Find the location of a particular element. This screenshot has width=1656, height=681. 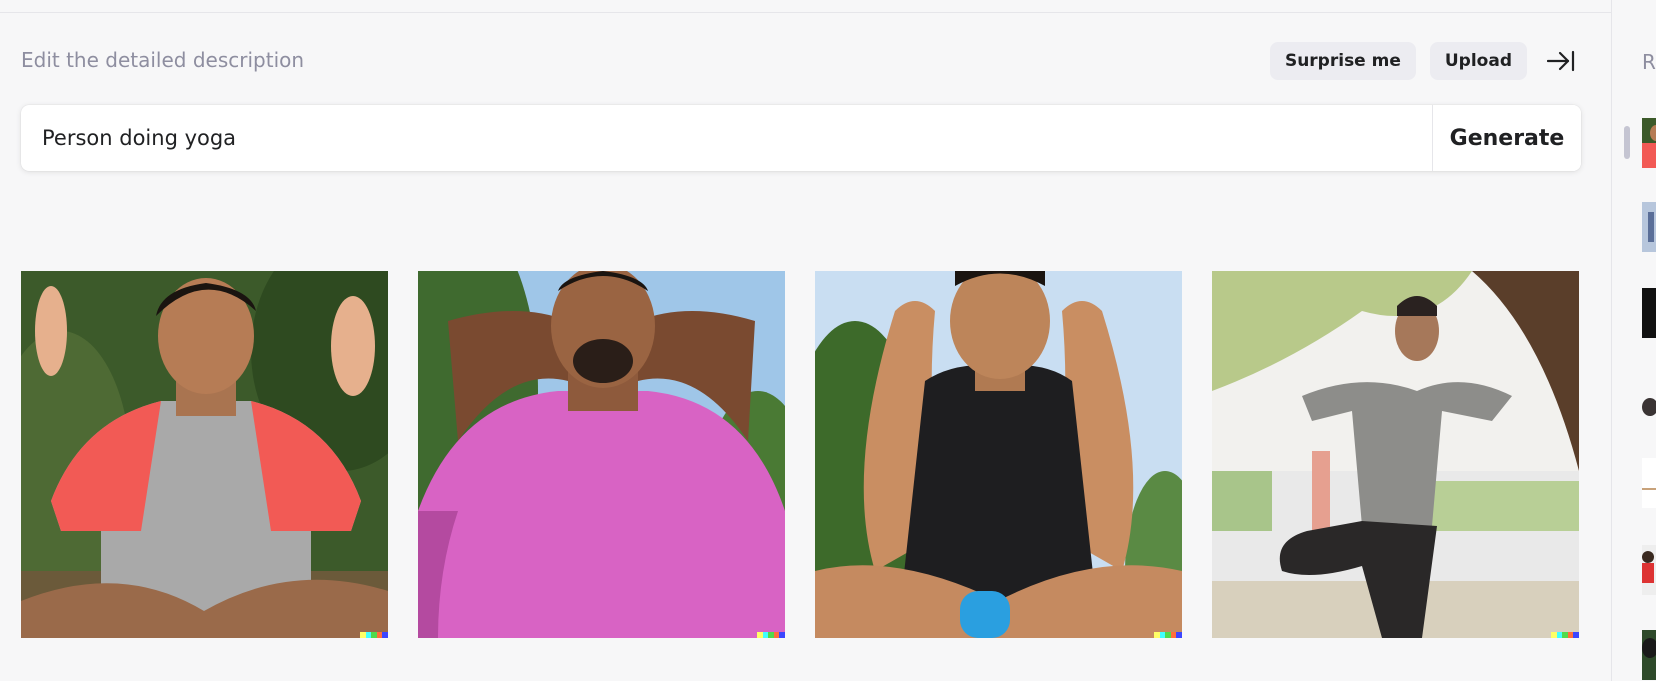

collapse-right-icon is located at coordinates (1561, 61).